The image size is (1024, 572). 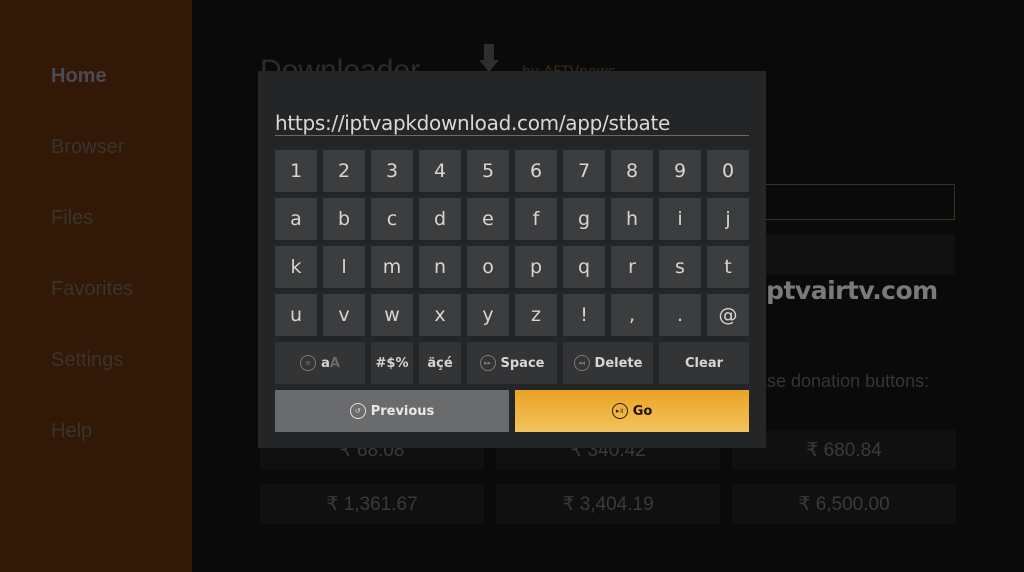 I want to click on key: r, so click(x=632, y=267).